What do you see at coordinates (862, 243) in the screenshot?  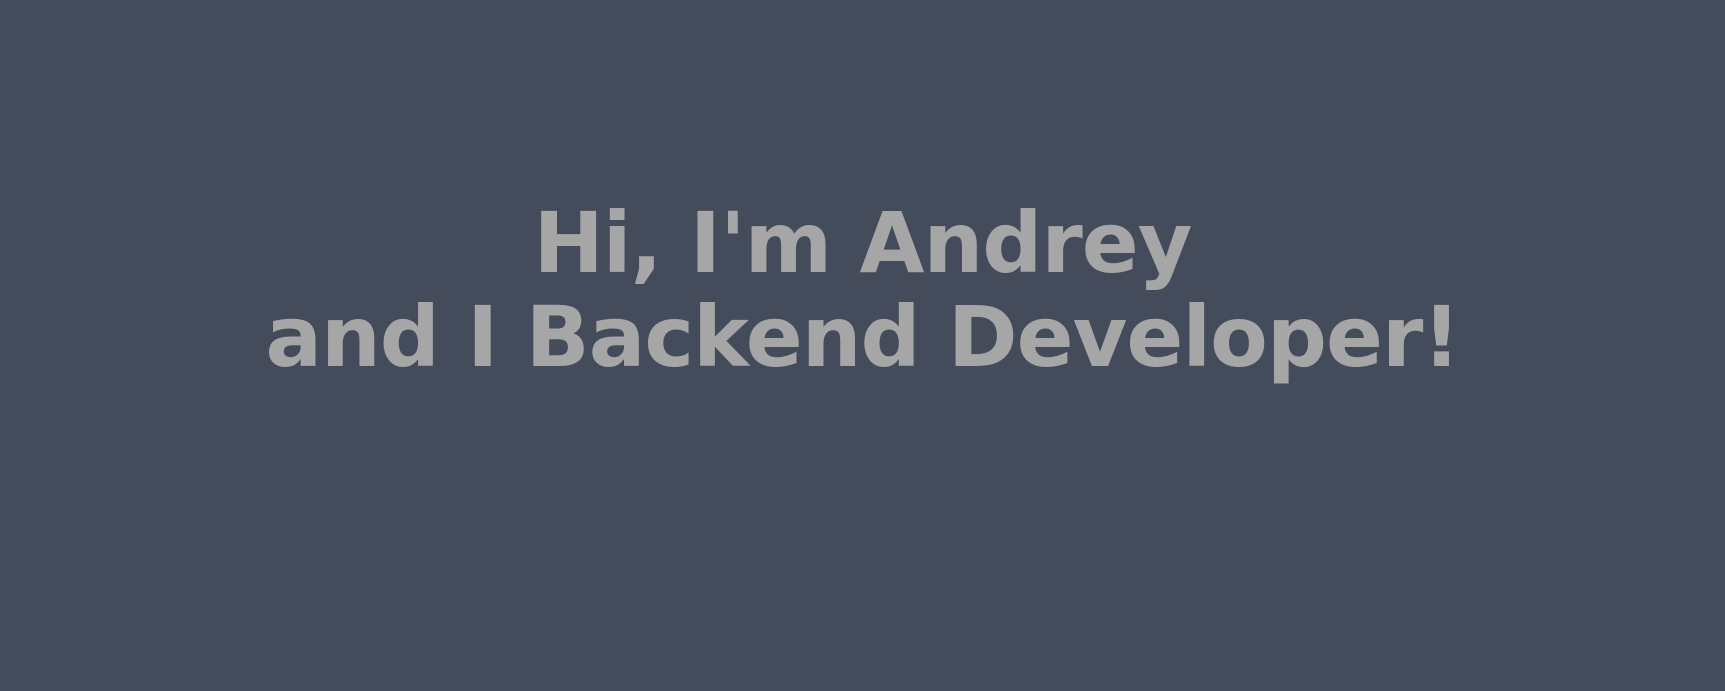 I see `hero-greeting-line: Hi, I'm Andrey` at bounding box center [862, 243].